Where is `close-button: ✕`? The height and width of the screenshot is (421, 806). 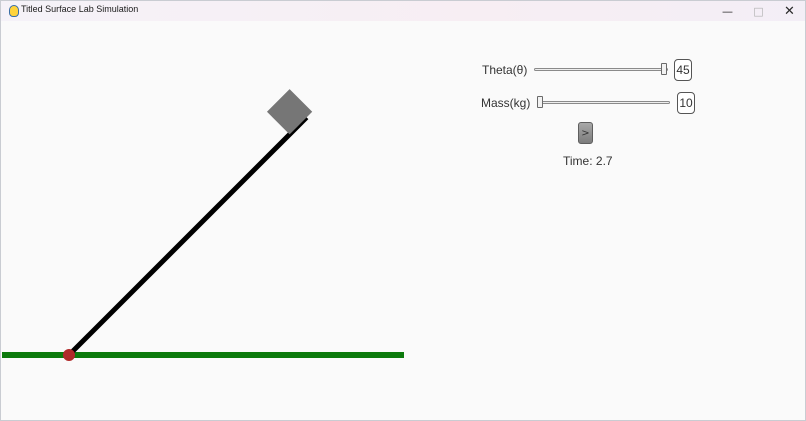 close-button: ✕ is located at coordinates (789, 11).